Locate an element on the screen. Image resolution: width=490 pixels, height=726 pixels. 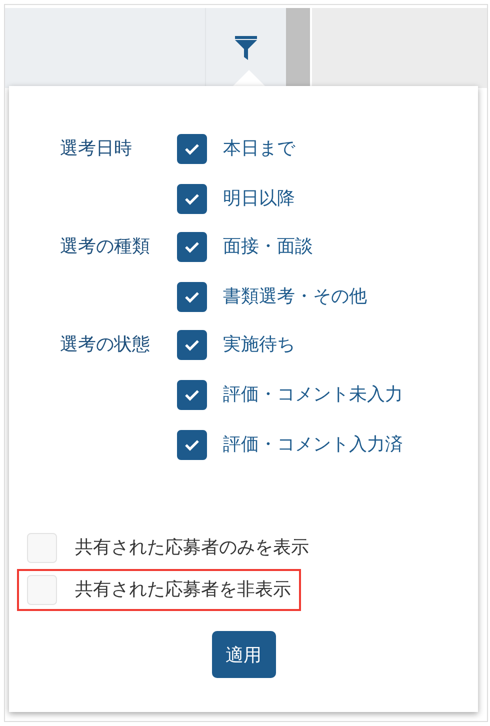
option-label: 本日まで is located at coordinates (259, 149).